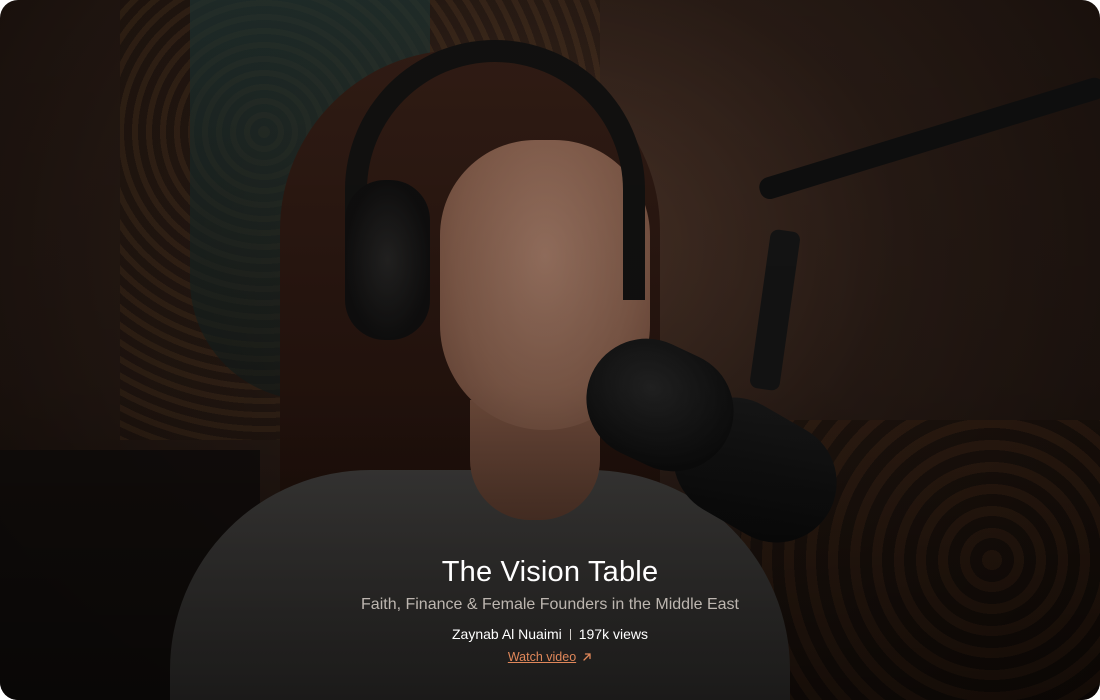 The image size is (1100, 700). I want to click on view-count: 197k views, so click(613, 634).